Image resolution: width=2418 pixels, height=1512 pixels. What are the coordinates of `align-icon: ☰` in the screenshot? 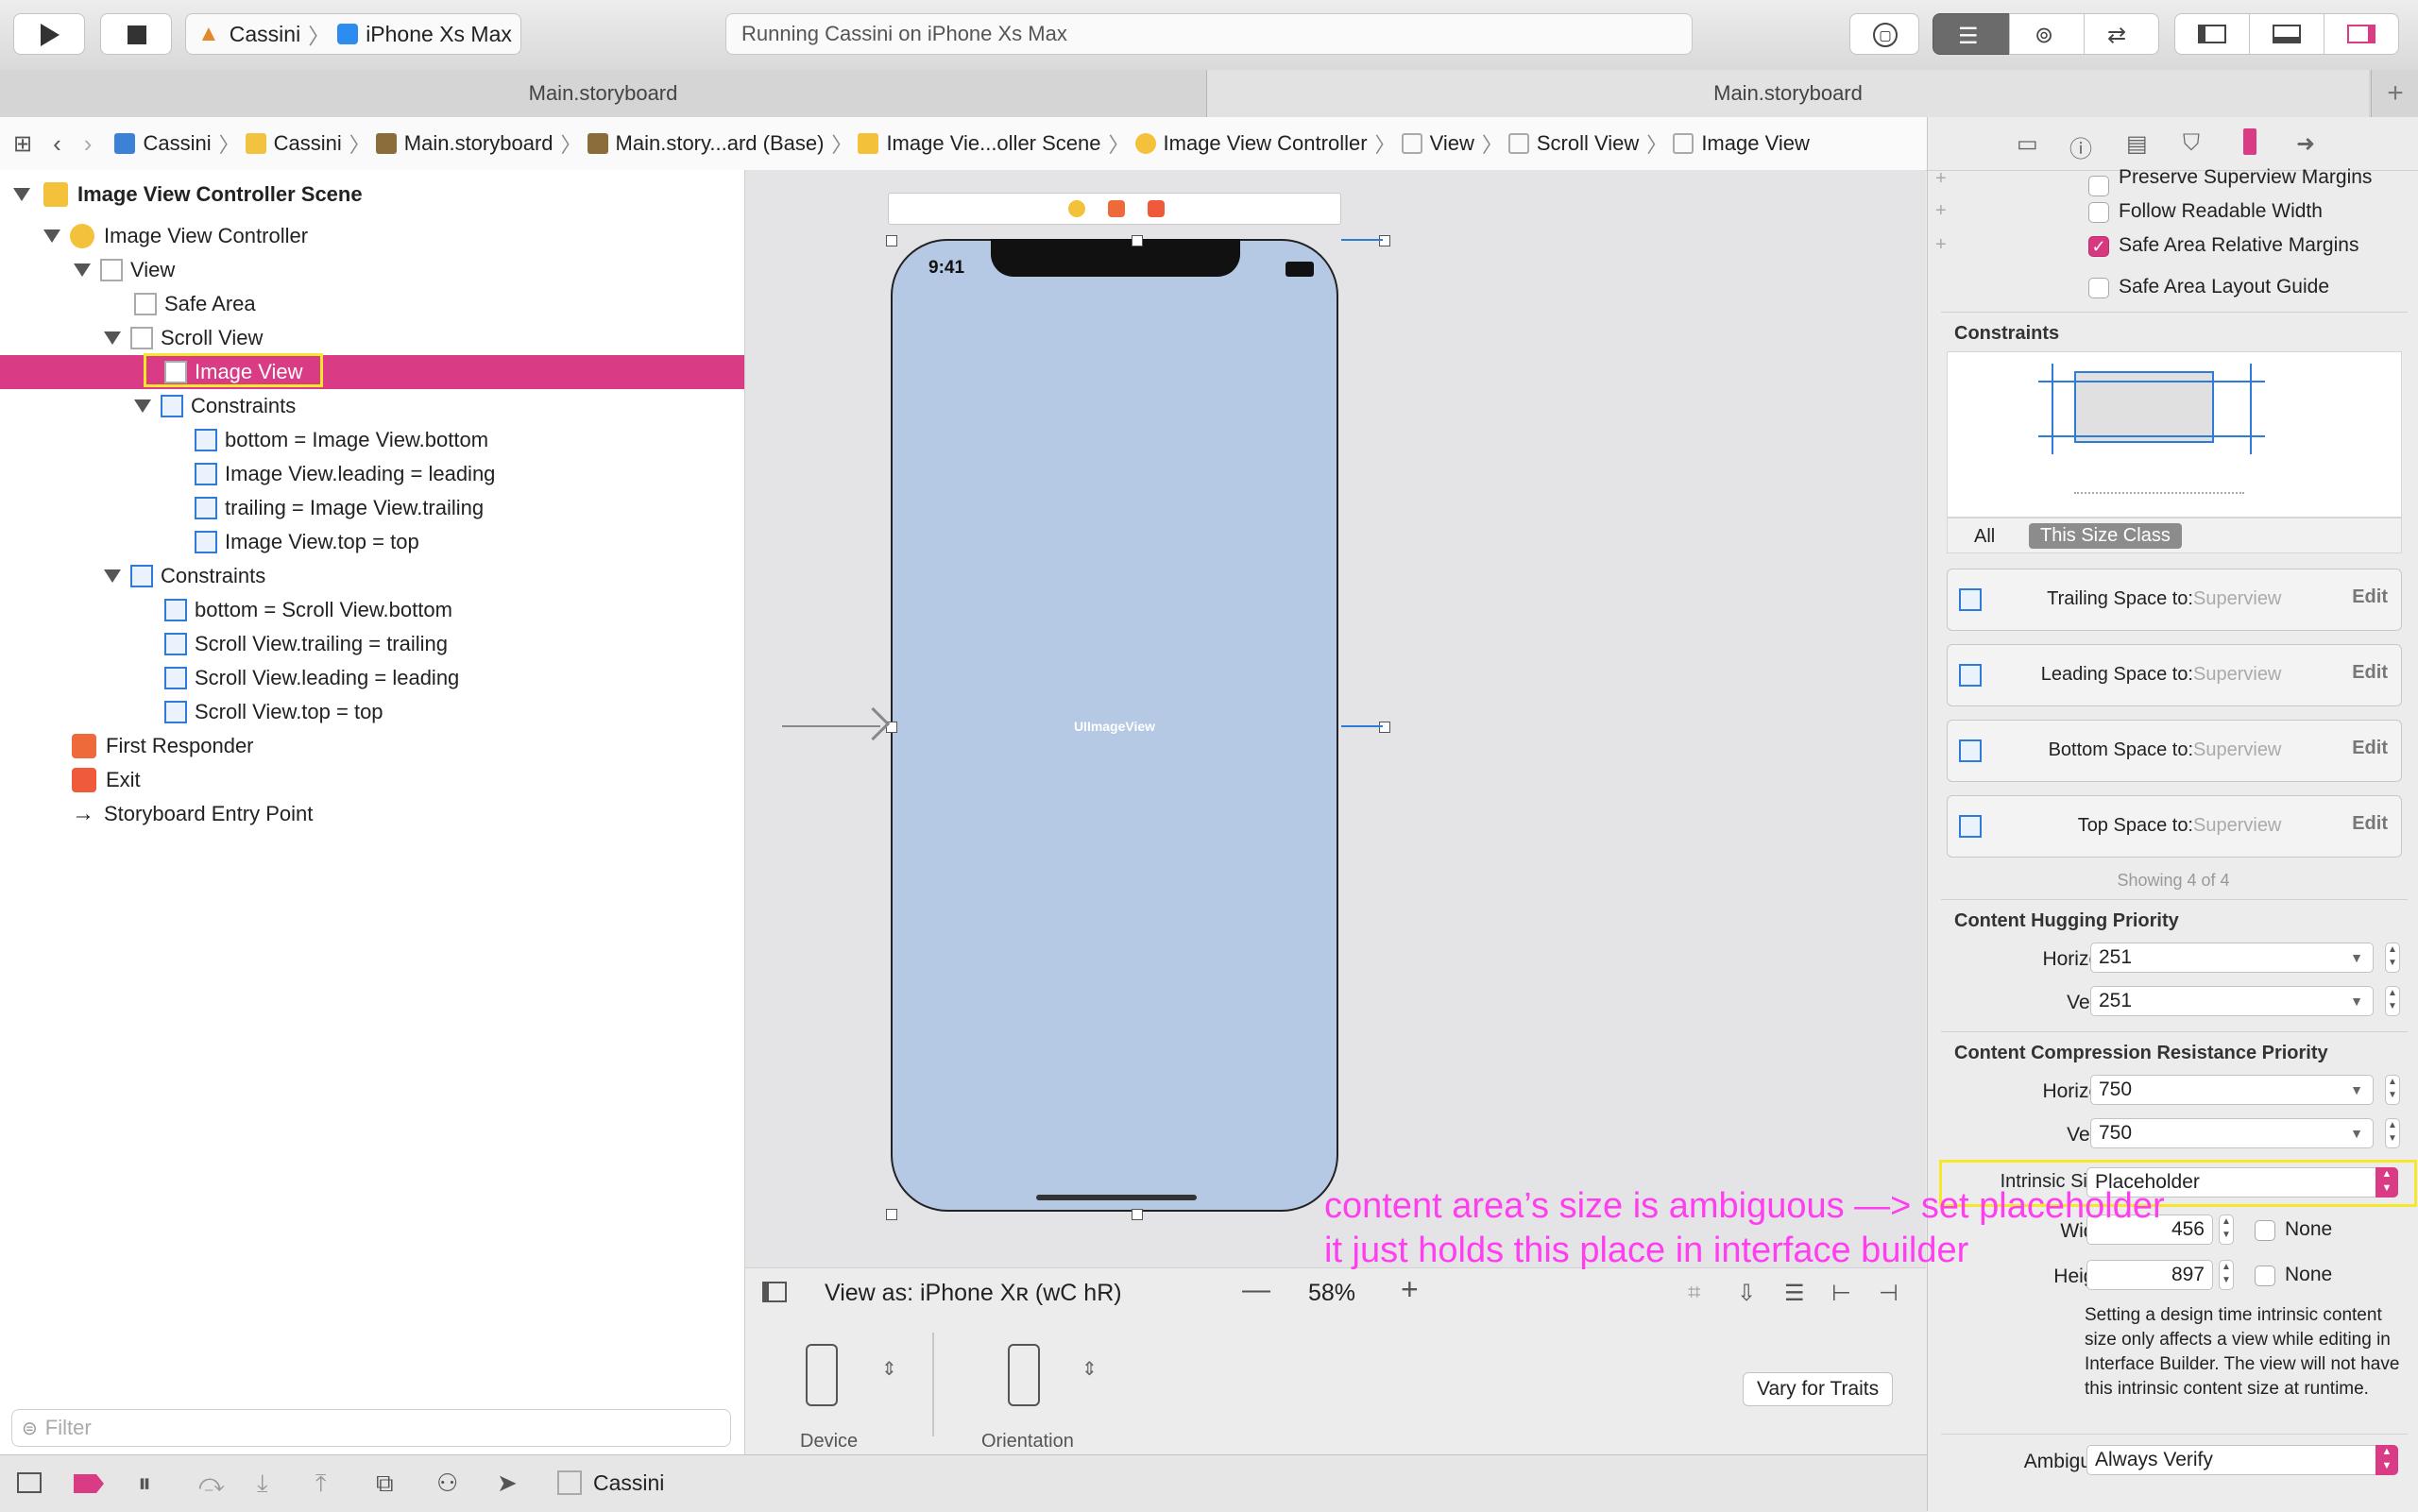 It's located at (1794, 1293).